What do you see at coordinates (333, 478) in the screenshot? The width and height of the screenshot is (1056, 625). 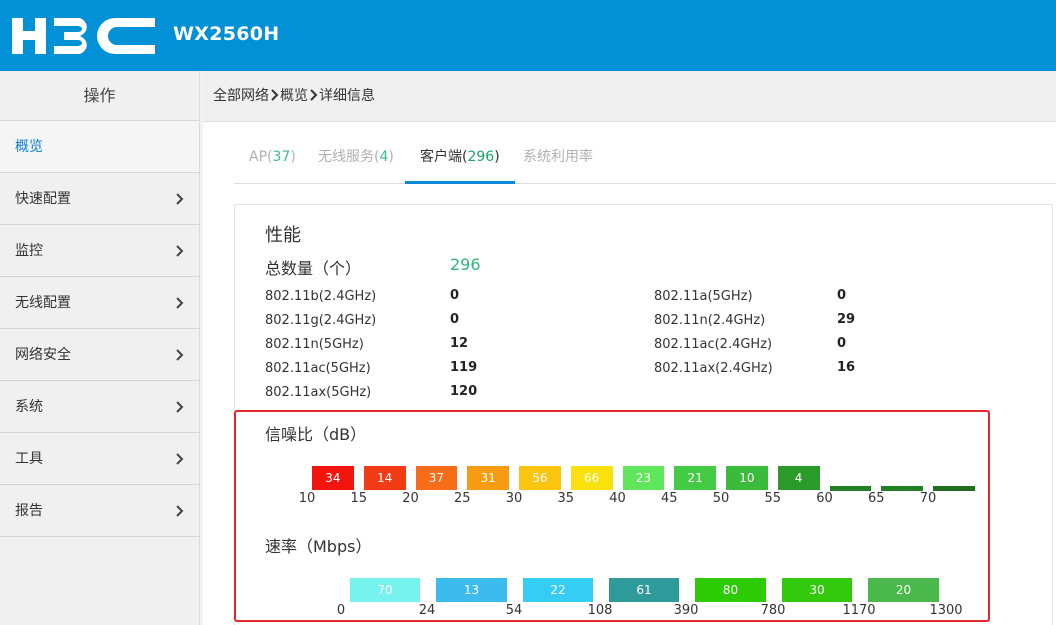 I see `snr-bar: 34` at bounding box center [333, 478].